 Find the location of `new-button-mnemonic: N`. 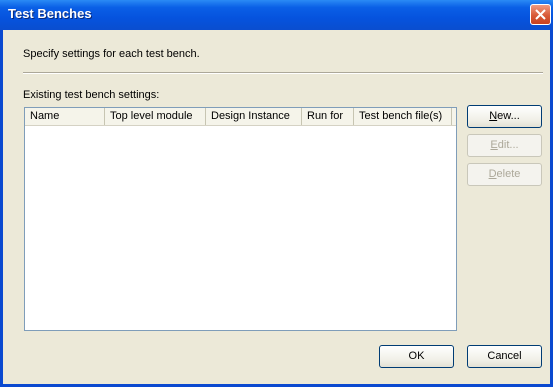

new-button-mnemonic: N is located at coordinates (493, 116).